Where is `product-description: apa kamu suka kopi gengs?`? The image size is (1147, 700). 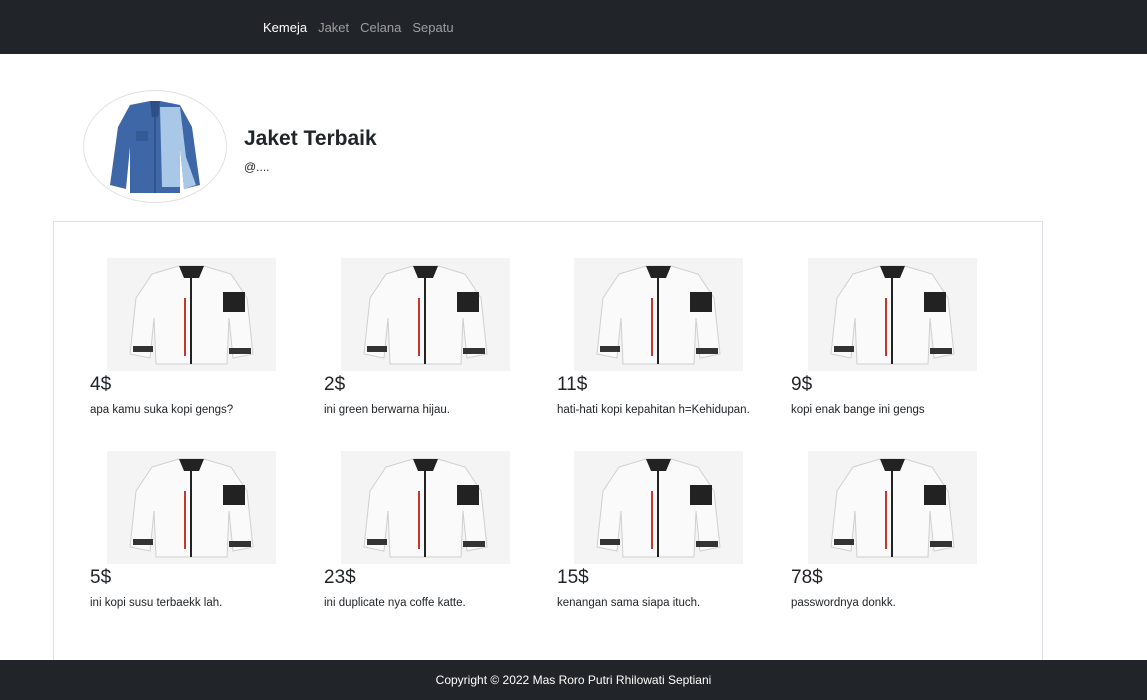
product-description: apa kamu suka kopi gengs? is located at coordinates (162, 410).